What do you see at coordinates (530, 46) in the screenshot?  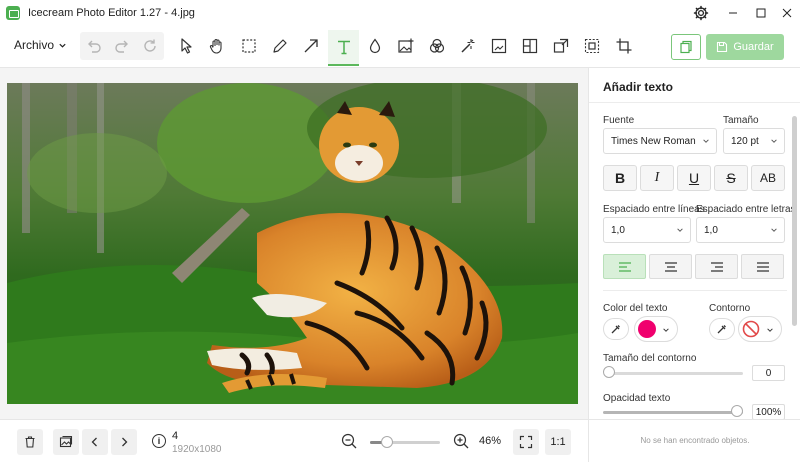 I see `collage-layout-icon` at bounding box center [530, 46].